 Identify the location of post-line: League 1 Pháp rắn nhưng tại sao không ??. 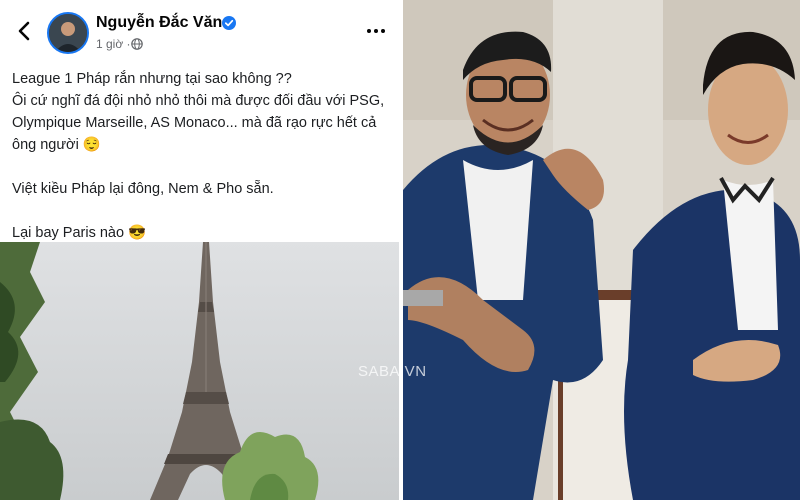
(152, 79).